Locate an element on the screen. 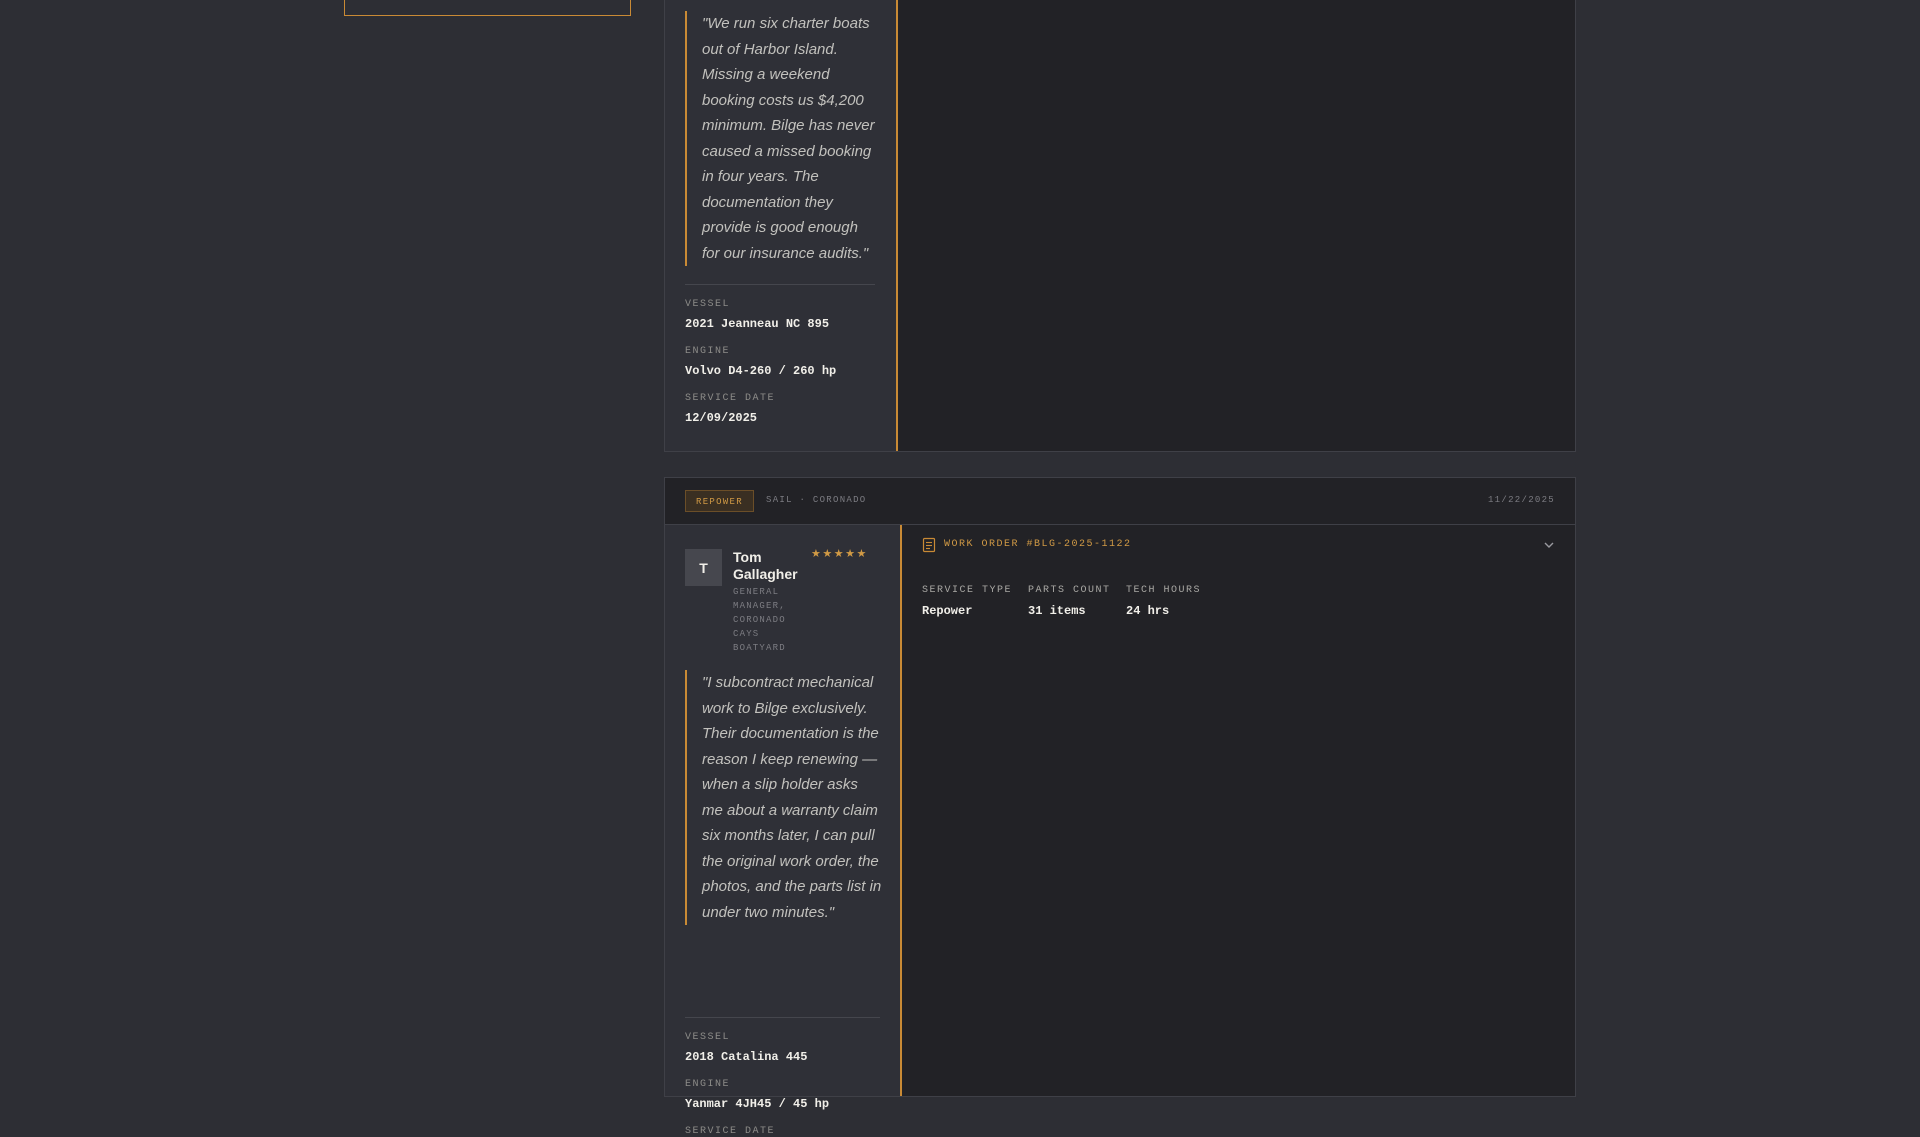 The image size is (1920, 1137). card-date: 11/22/2025 is located at coordinates (1521, 500).